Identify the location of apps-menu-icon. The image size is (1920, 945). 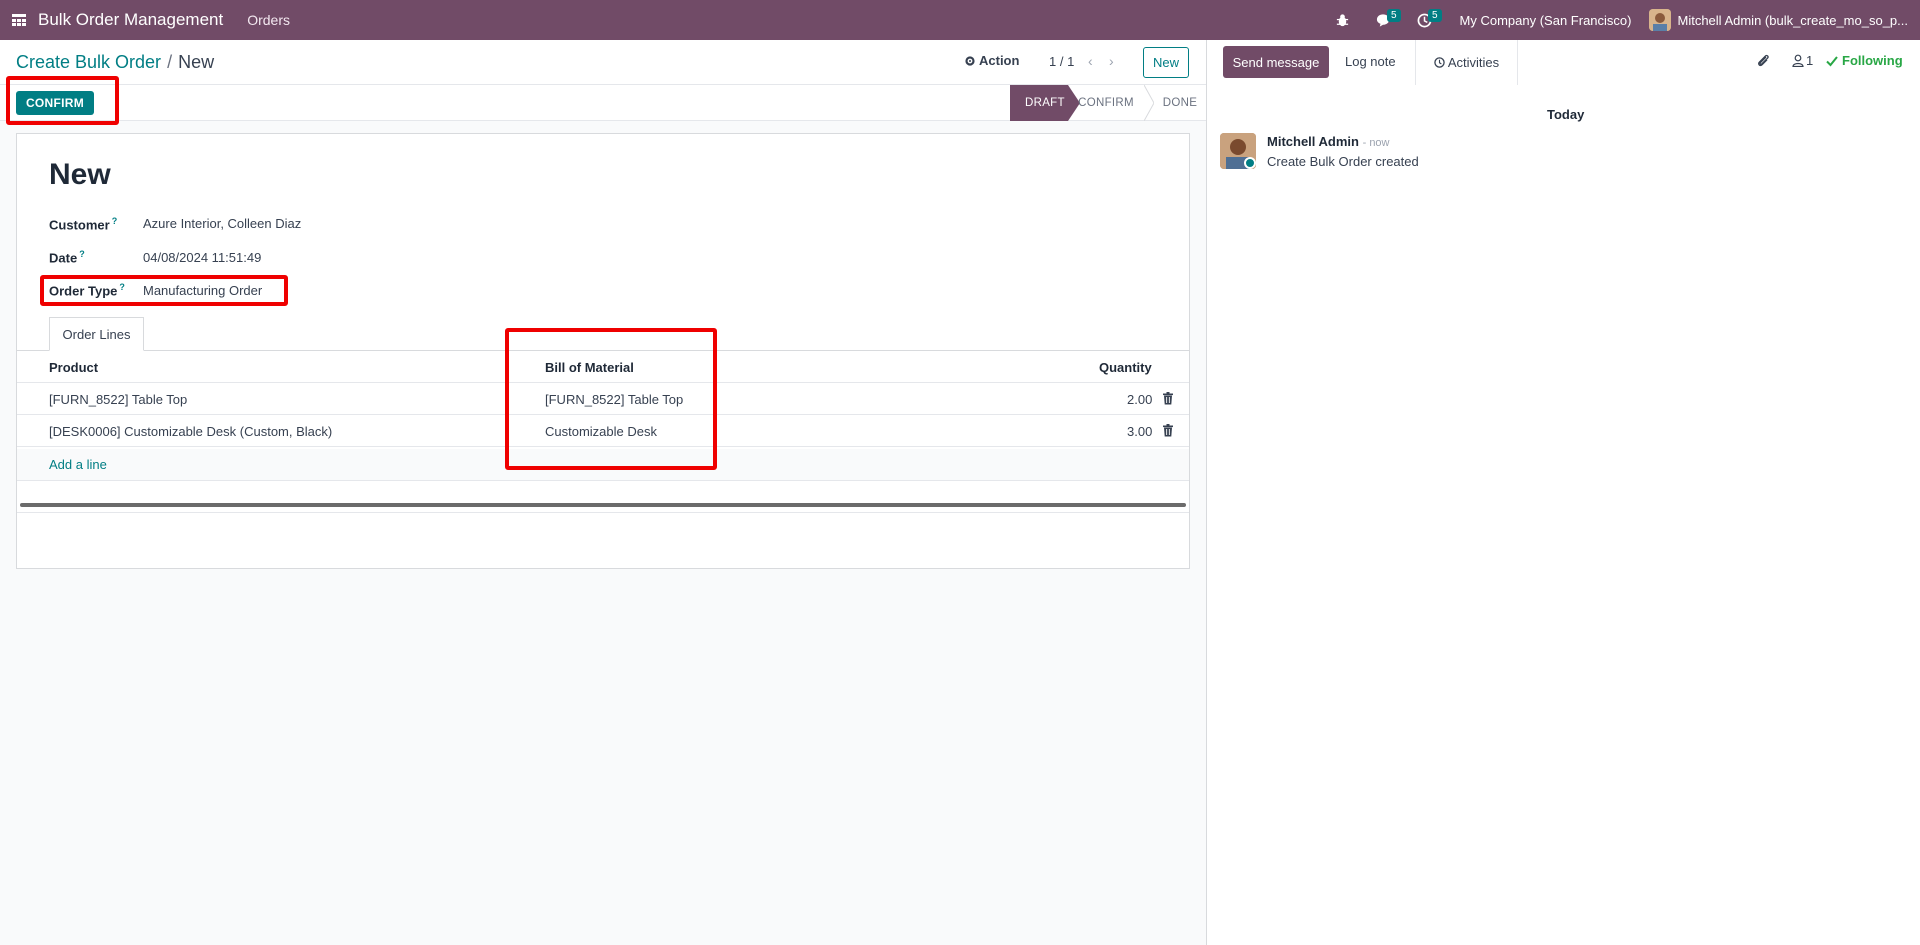
(19, 20).